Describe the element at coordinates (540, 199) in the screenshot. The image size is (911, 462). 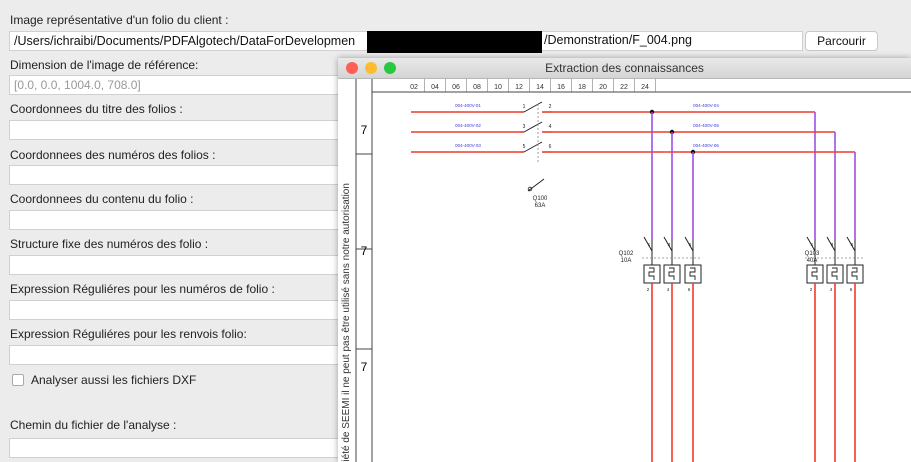
I see `switch-name: Q100` at that location.